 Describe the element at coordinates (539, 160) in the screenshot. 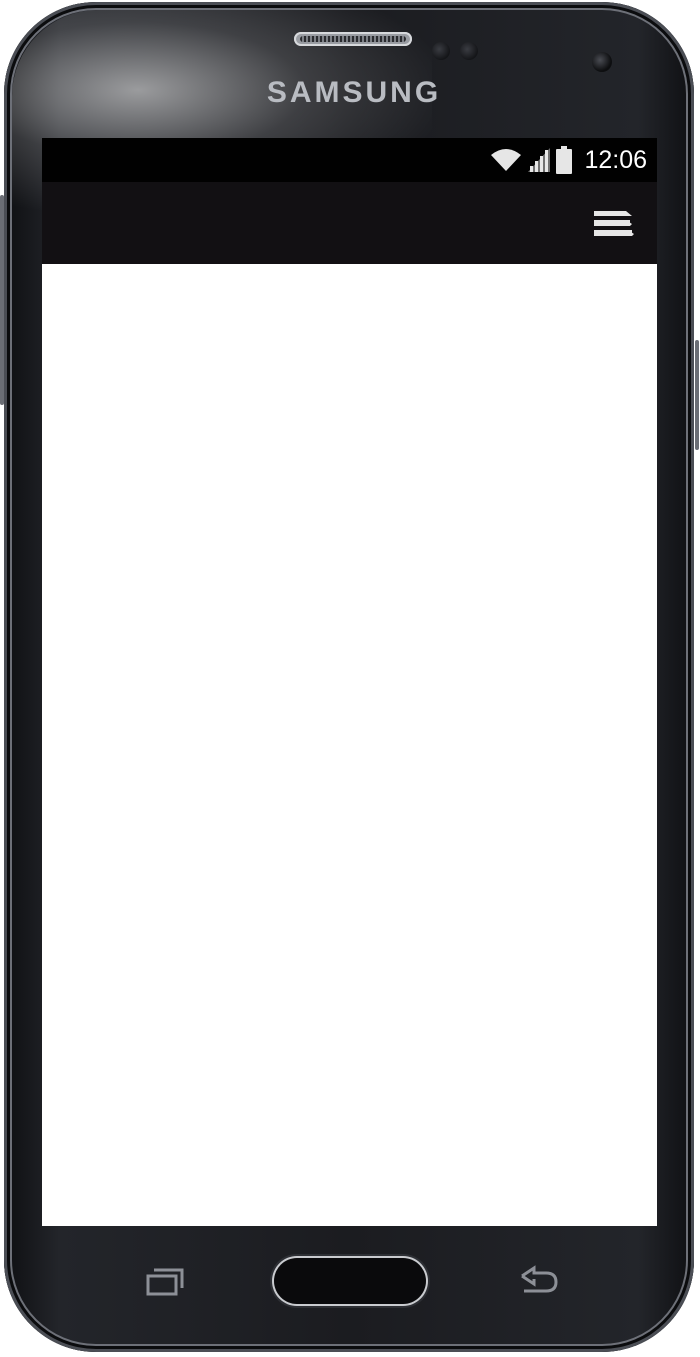

I see `signal-icon` at that location.